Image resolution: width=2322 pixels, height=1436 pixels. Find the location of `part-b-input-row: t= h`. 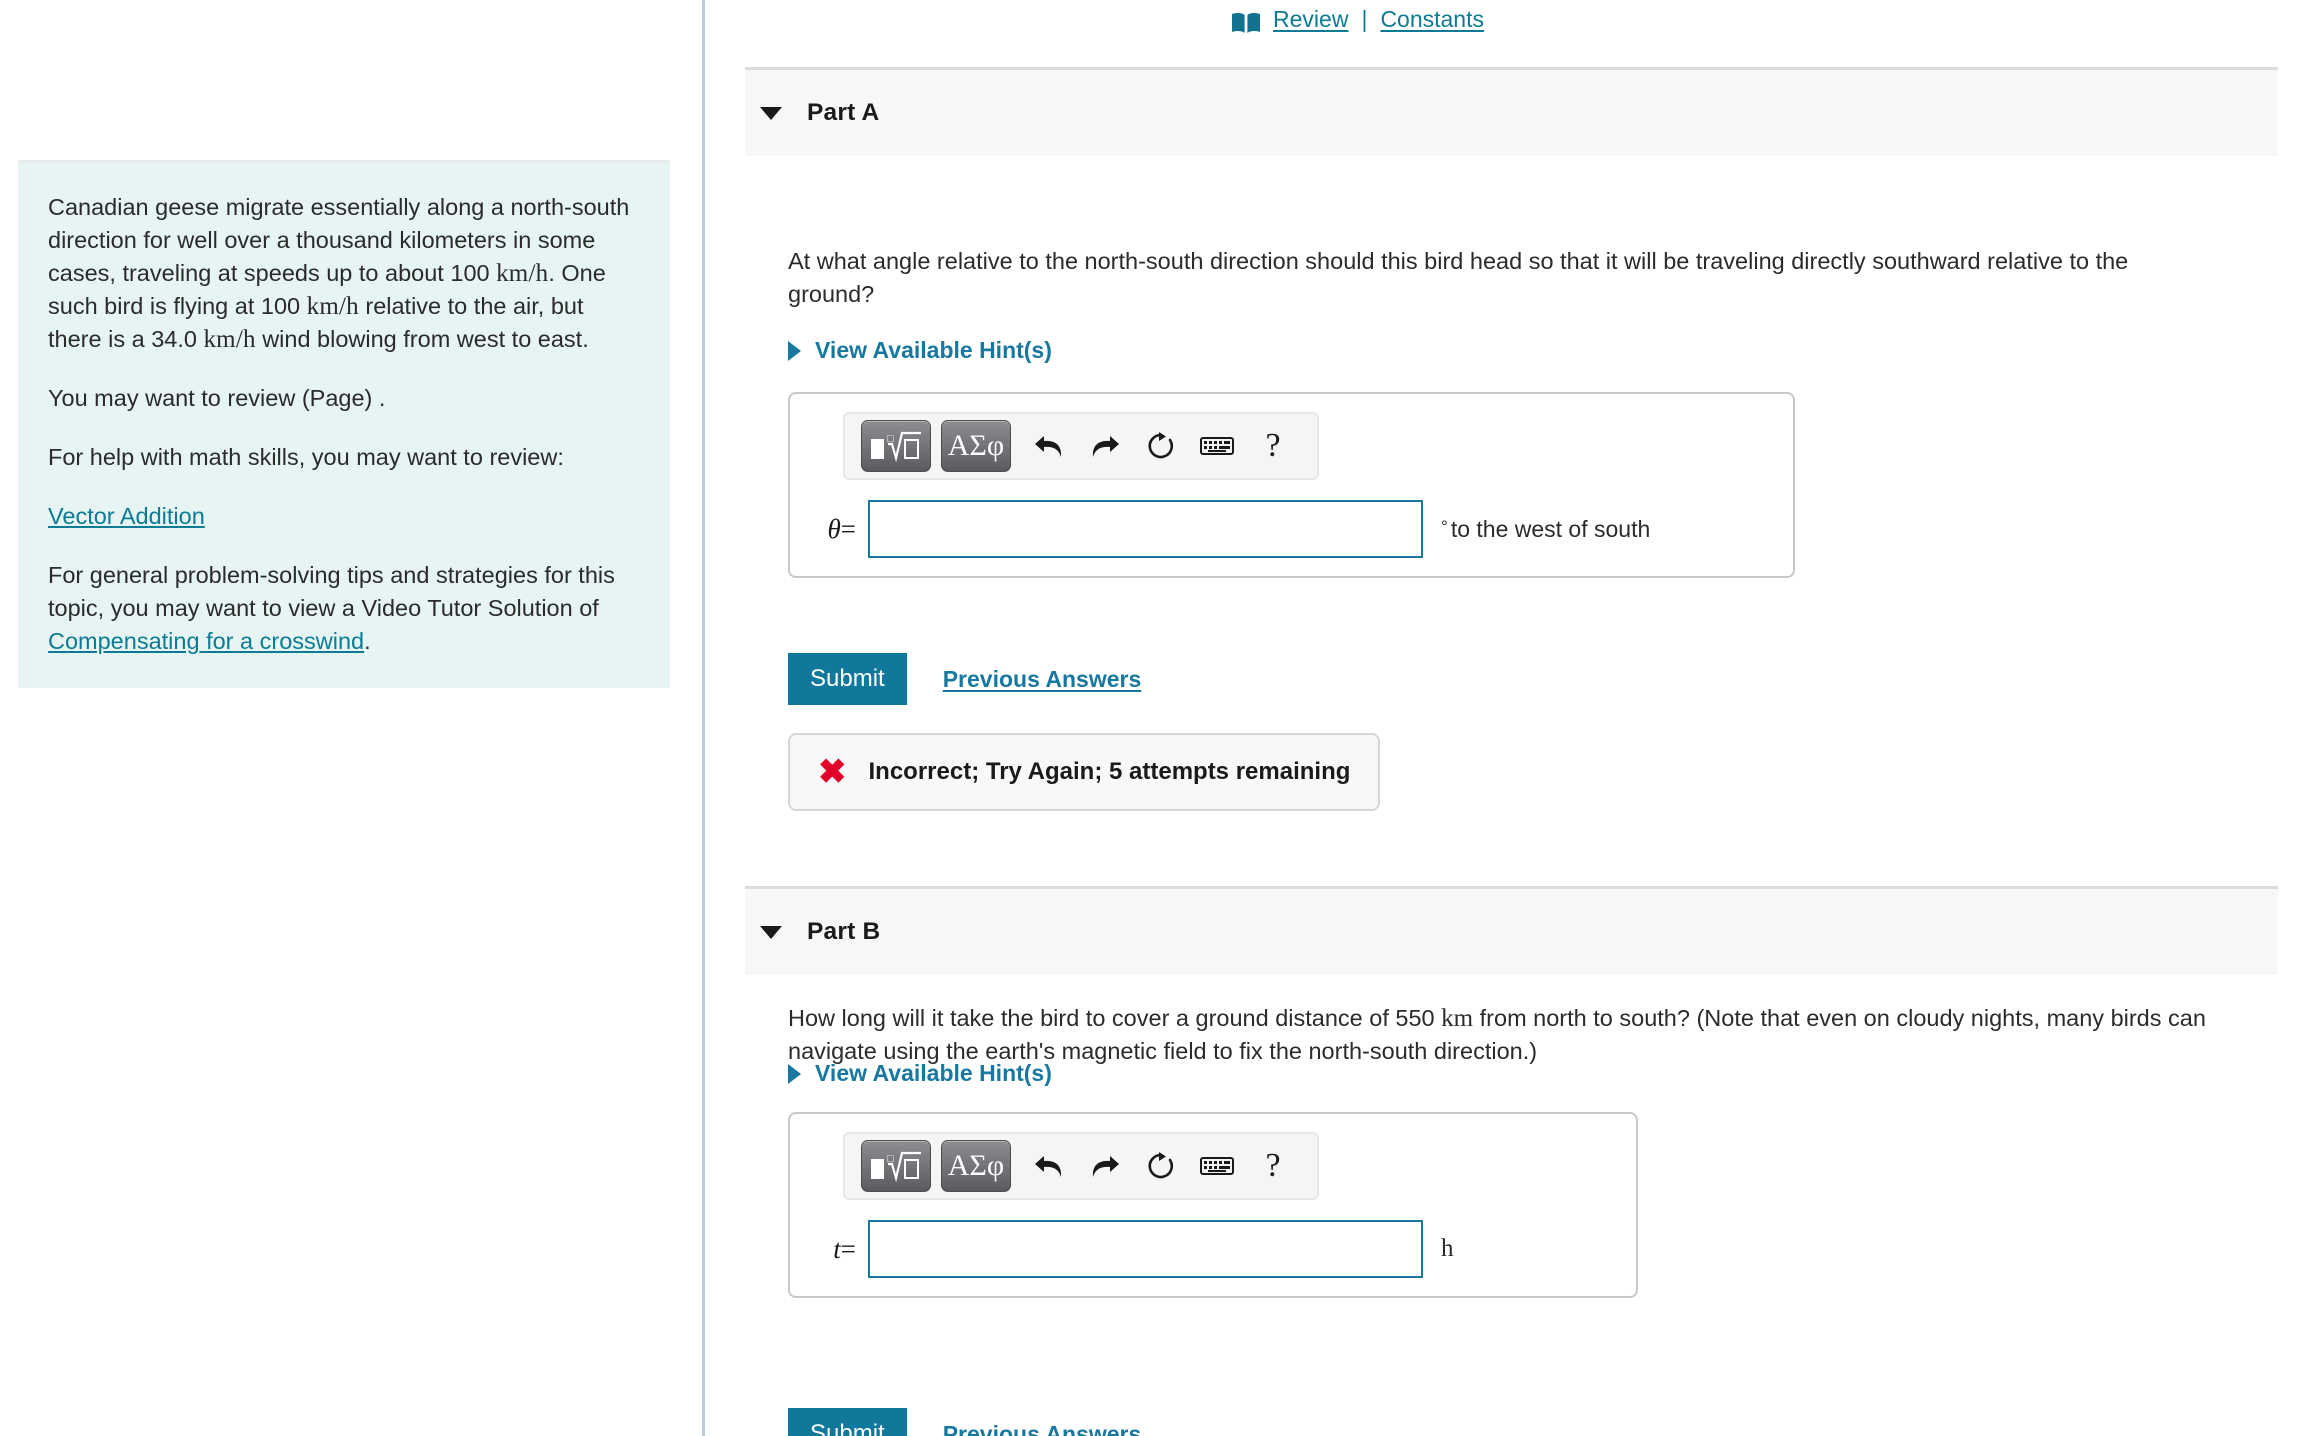

part-b-input-row: t= h is located at coordinates (1212, 1249).